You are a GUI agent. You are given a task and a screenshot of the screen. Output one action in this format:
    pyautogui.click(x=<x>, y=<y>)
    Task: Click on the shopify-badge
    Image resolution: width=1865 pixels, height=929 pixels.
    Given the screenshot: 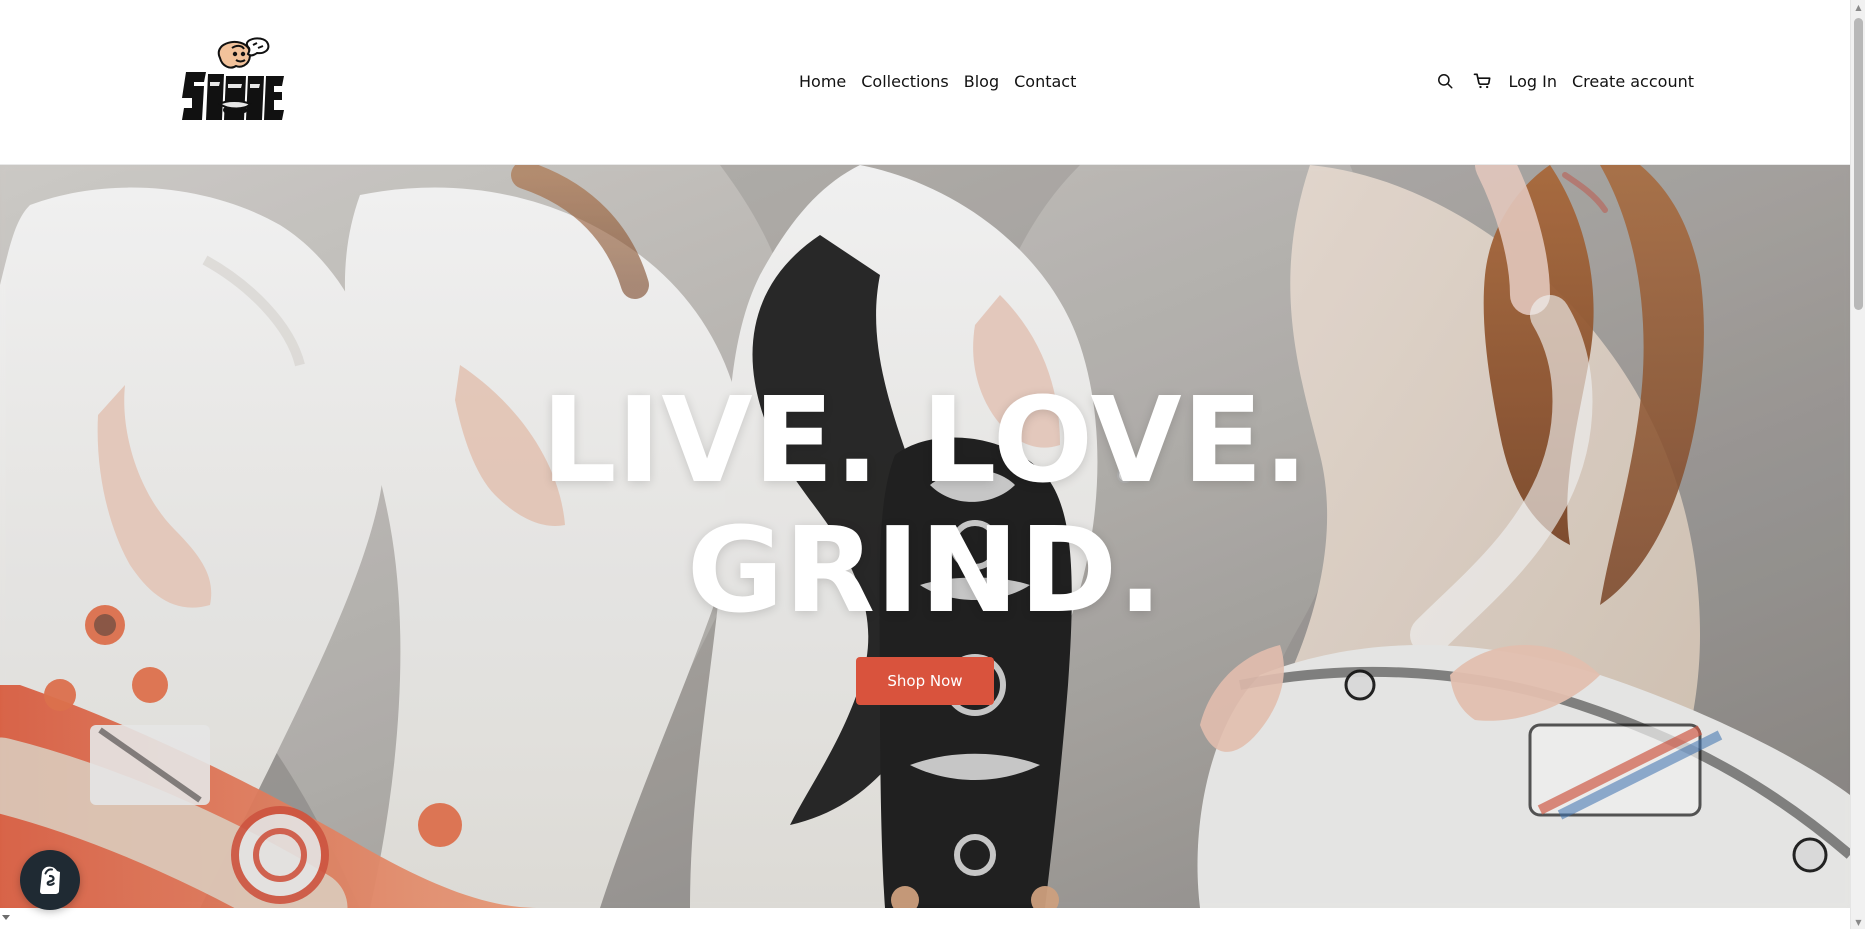 What is the action you would take?
    pyautogui.click(x=50, y=880)
    